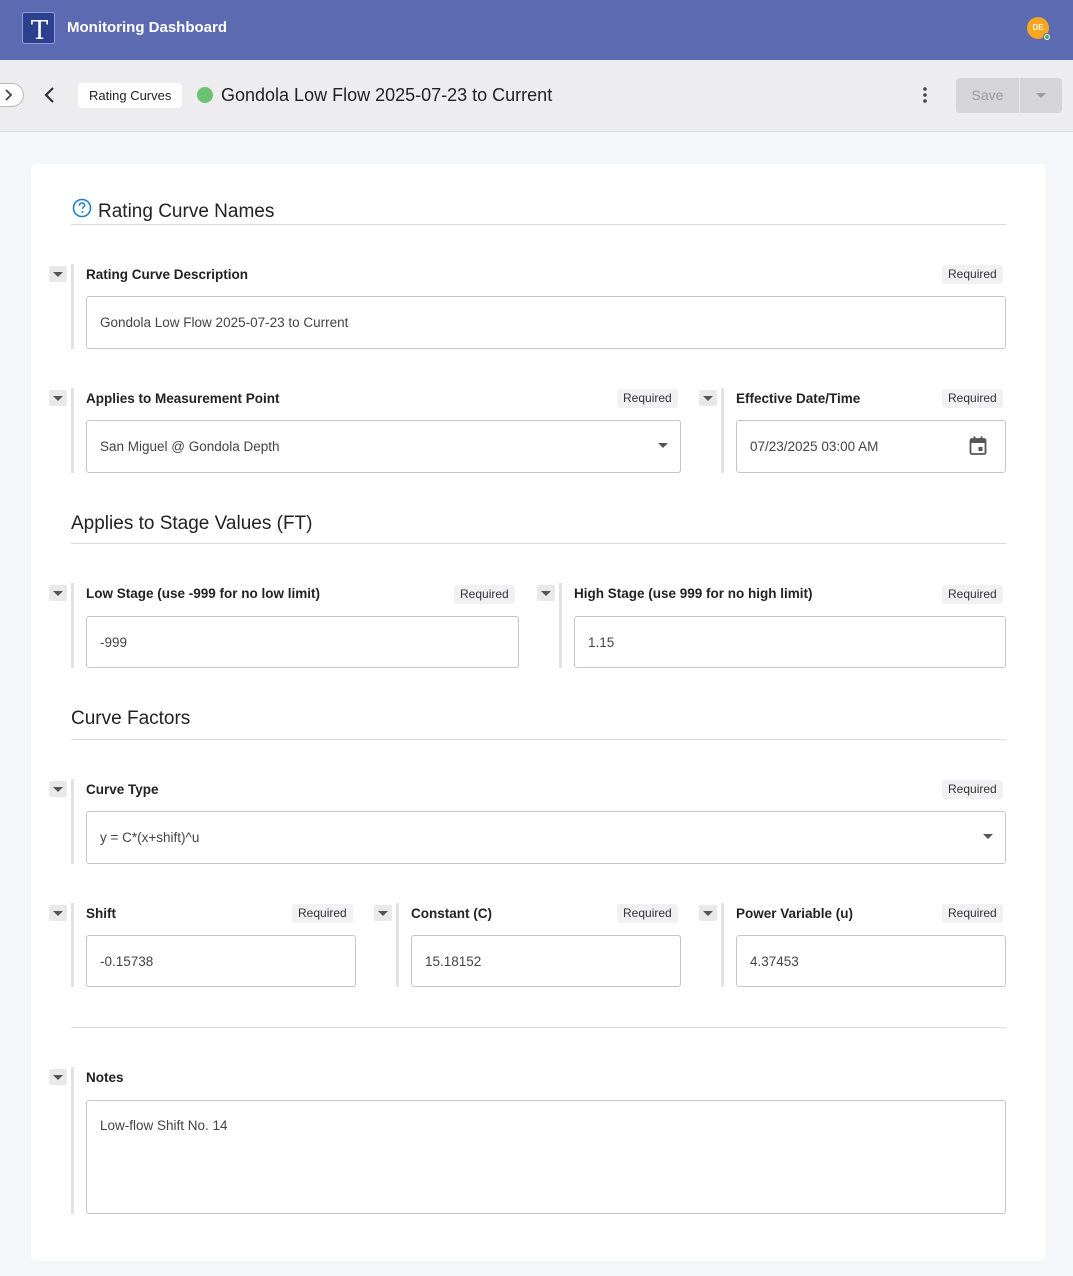  I want to click on app-logo: T, so click(38, 28).